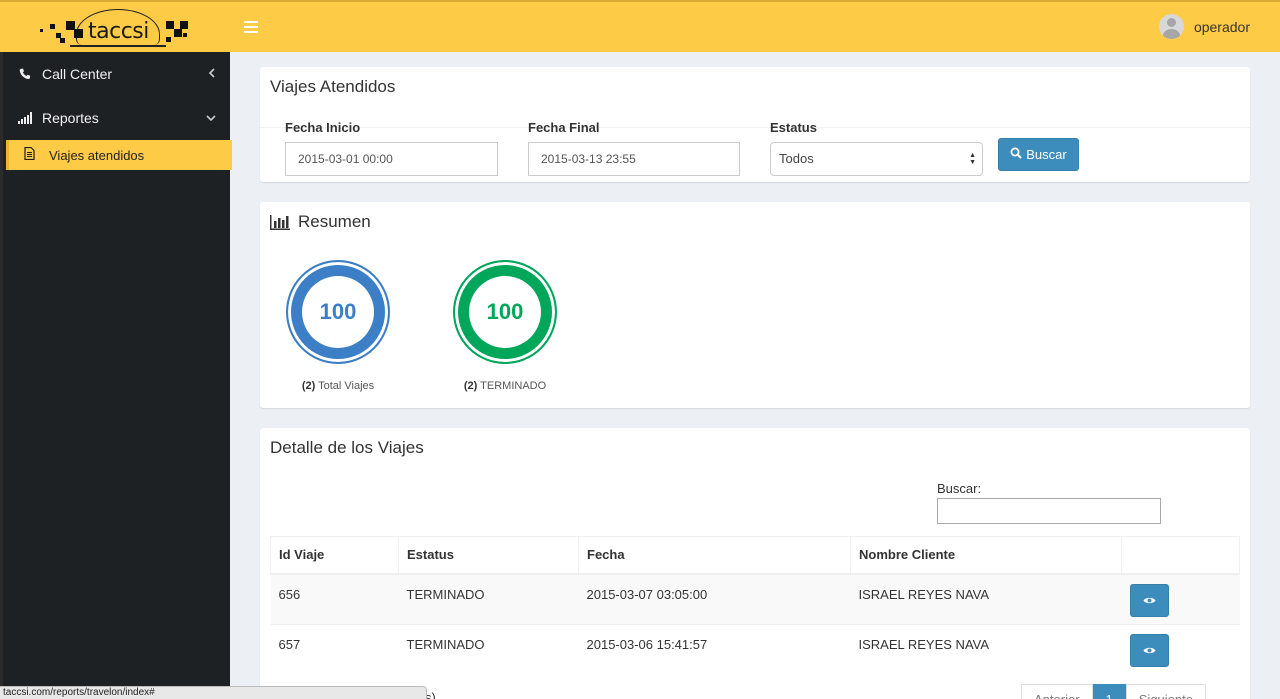 This screenshot has width=1280, height=699. What do you see at coordinates (1180, 555) in the screenshot?
I see `column-header` at bounding box center [1180, 555].